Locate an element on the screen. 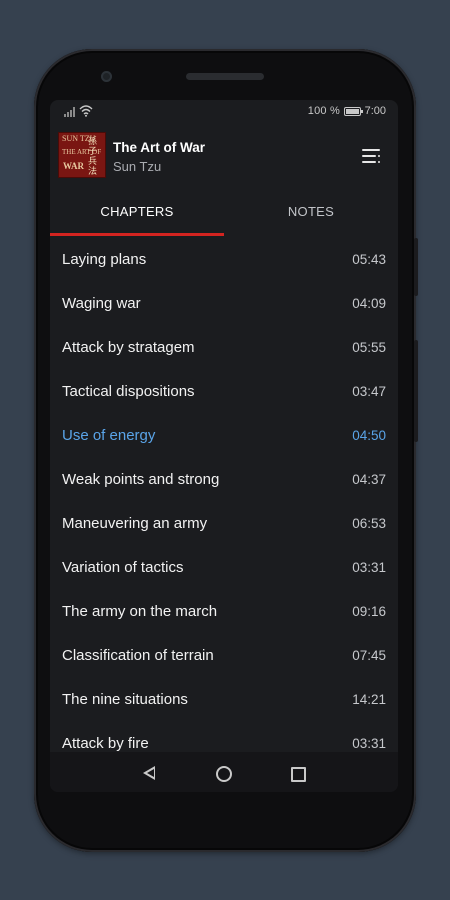 This screenshot has width=450, height=900. chapter-title: Attack by fire is located at coordinates (105, 743).